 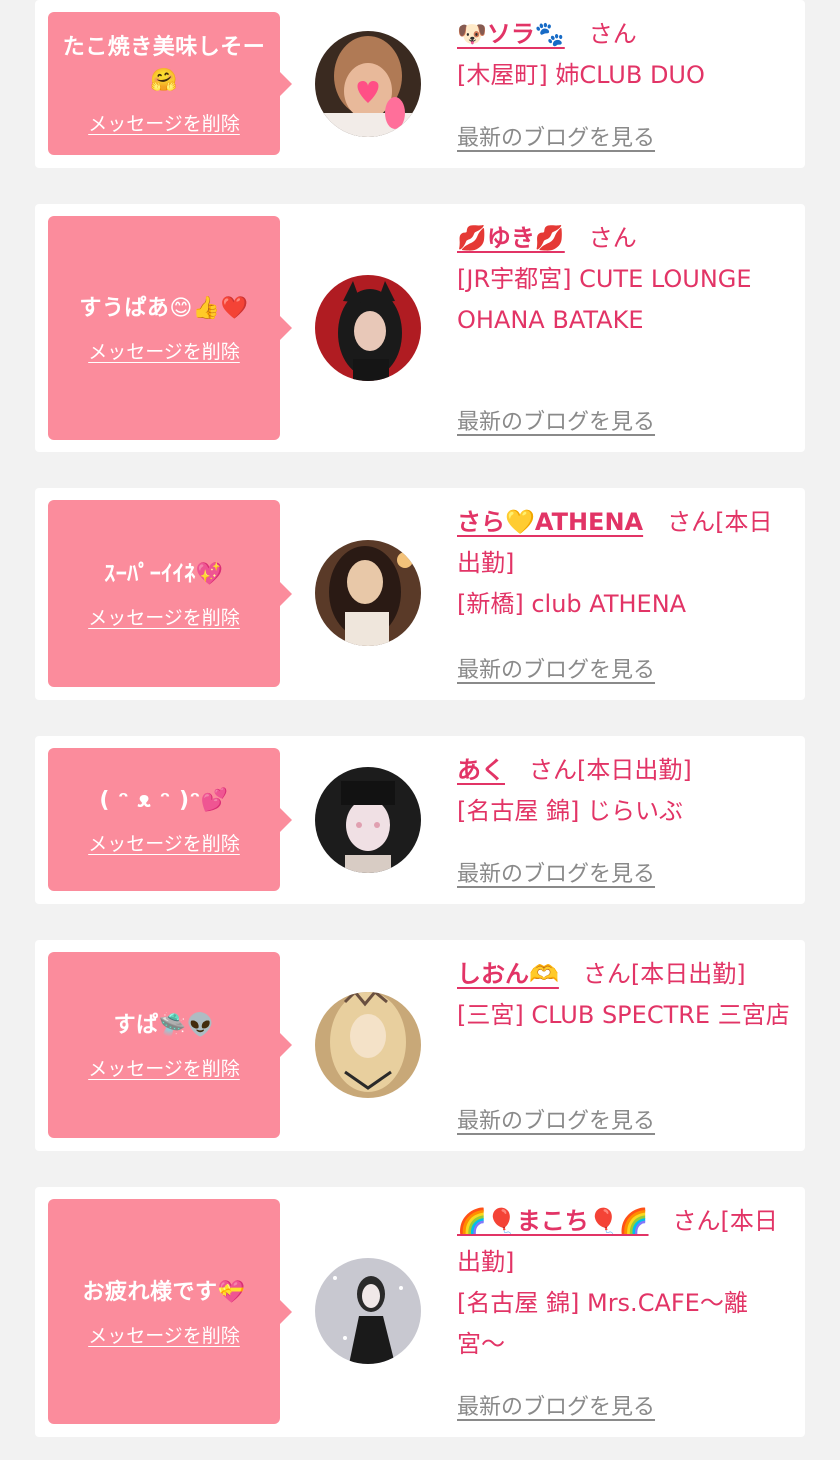 I want to click on cast-name-link: さら💛ATHENA, so click(x=550, y=522).